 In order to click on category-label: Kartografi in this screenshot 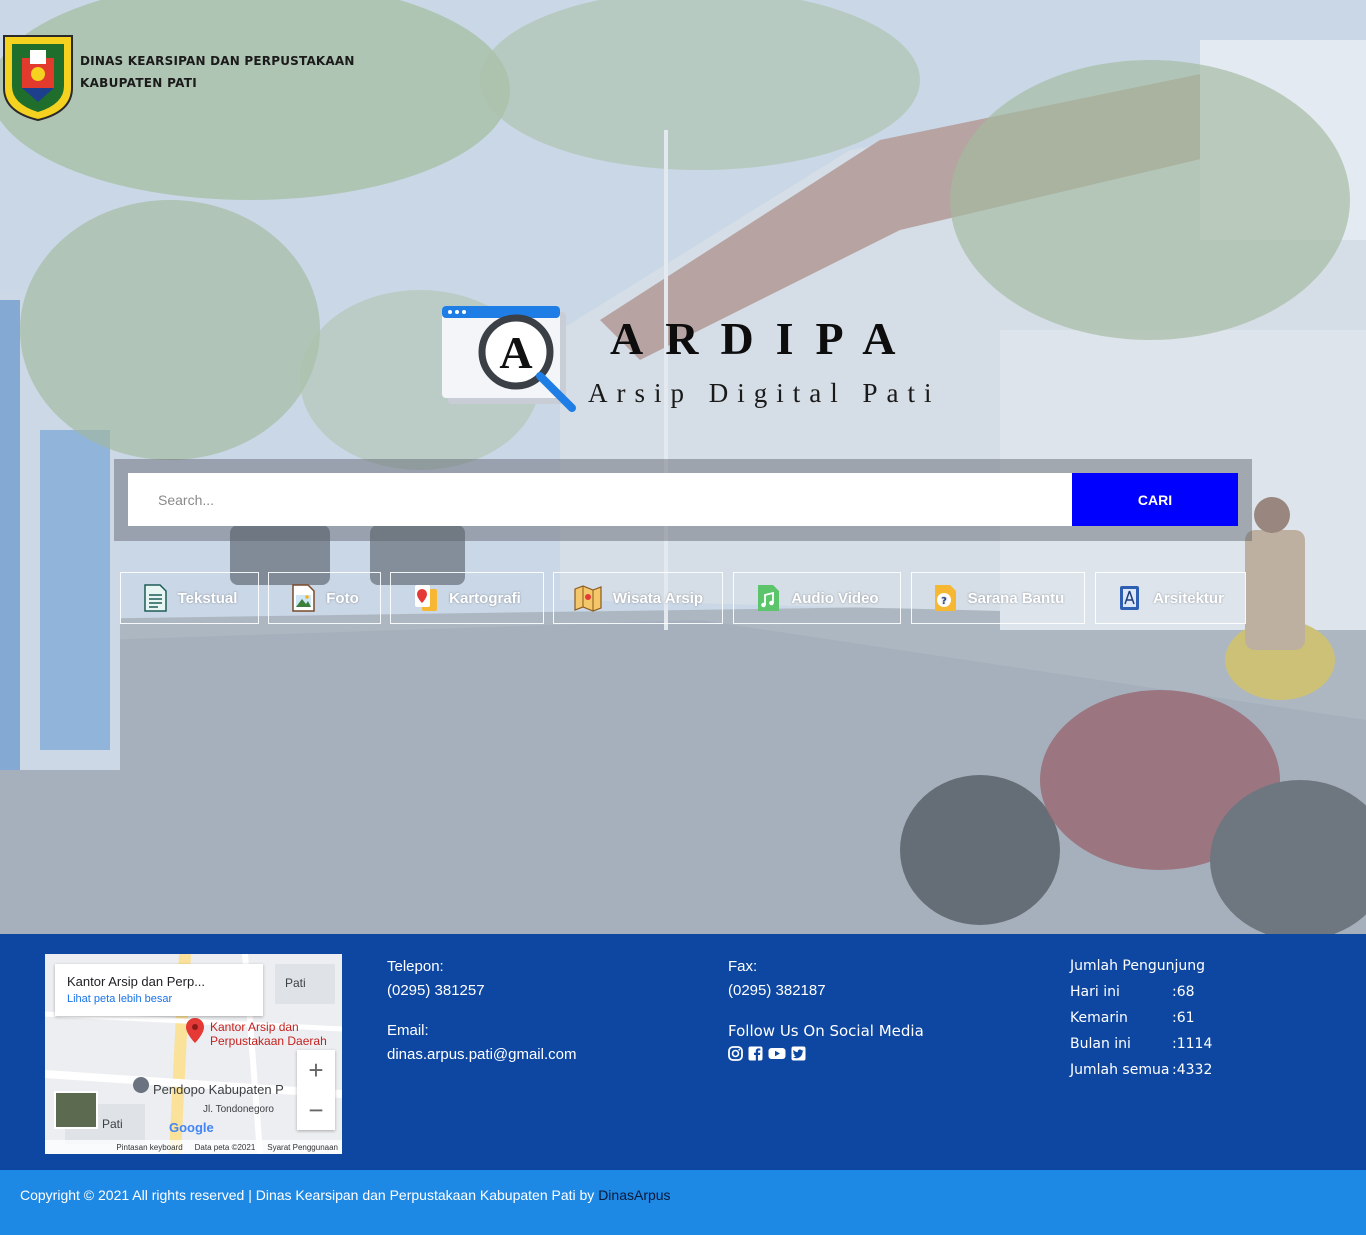, I will do `click(485, 598)`.